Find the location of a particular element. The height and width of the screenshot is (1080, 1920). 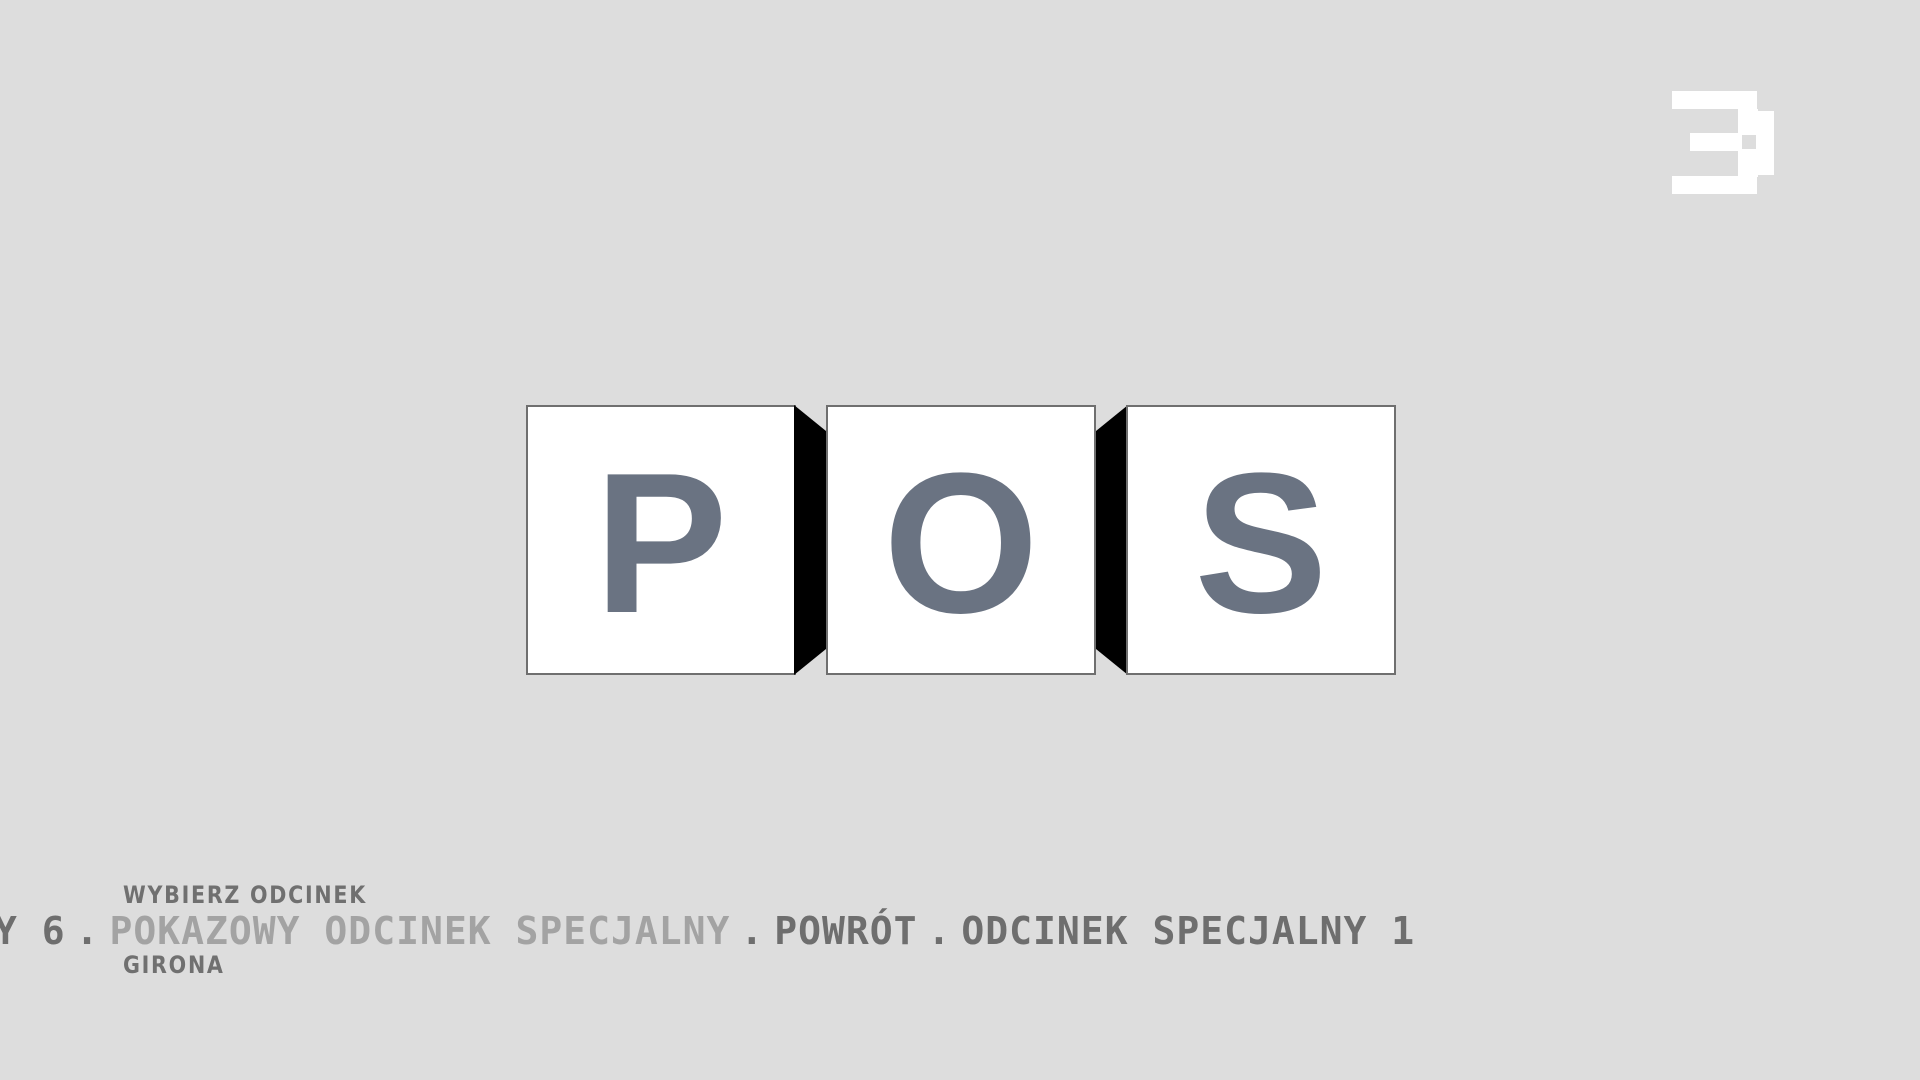

menu-item-showcase-stage: POKAZOWY ODCINEK SPECJALNY is located at coordinates (420, 931).